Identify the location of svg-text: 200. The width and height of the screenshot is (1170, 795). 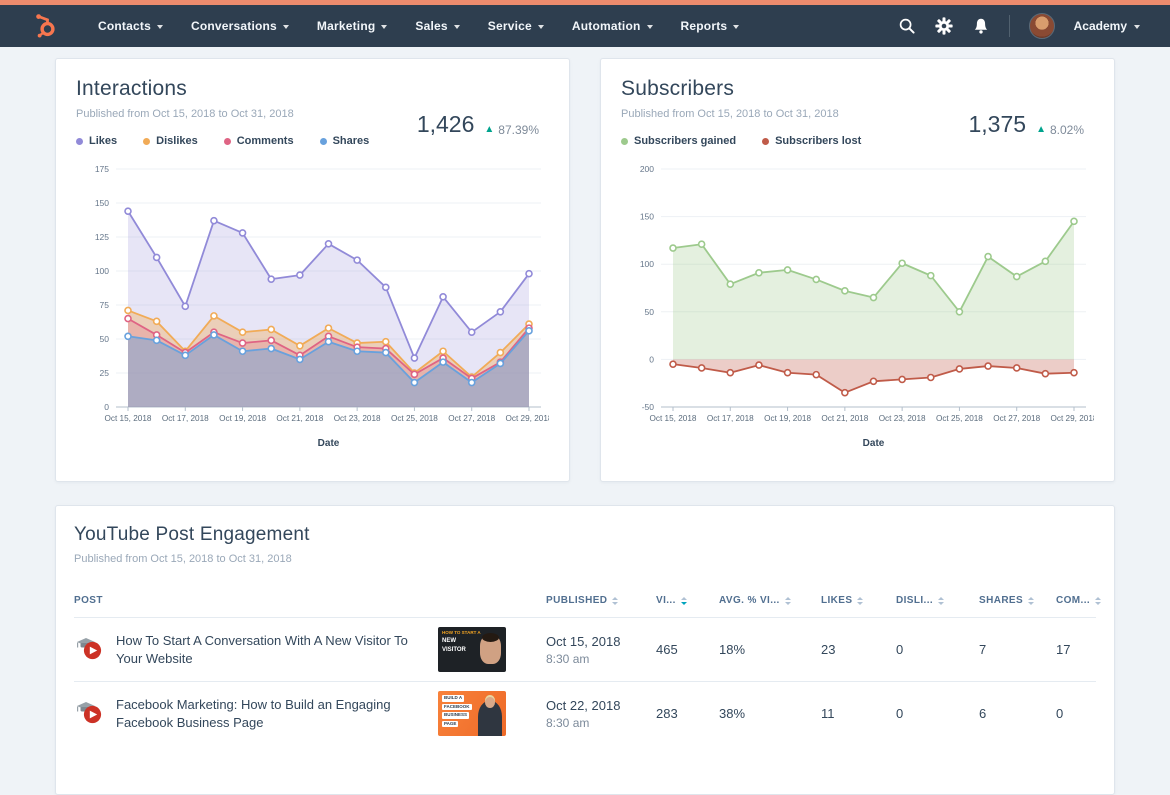
(647, 169).